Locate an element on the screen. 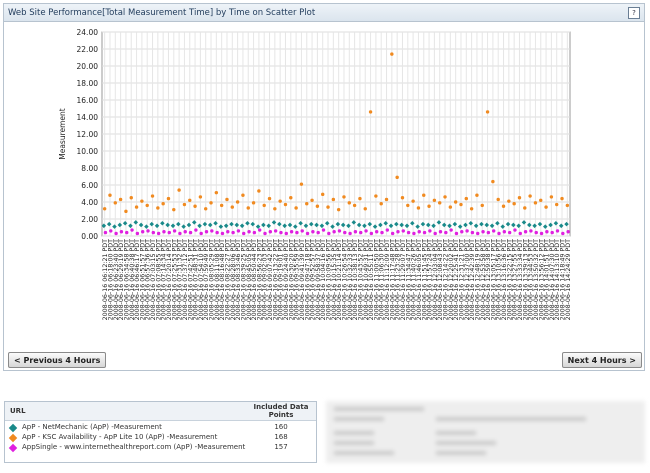 This screenshot has width=650, height=473. y-tick-label: 2.00 is located at coordinates (89, 219).